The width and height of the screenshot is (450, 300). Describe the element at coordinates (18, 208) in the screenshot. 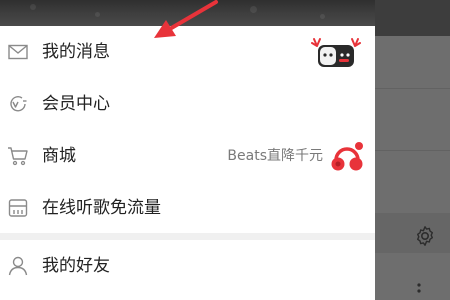

I see `sim-card-icon` at that location.